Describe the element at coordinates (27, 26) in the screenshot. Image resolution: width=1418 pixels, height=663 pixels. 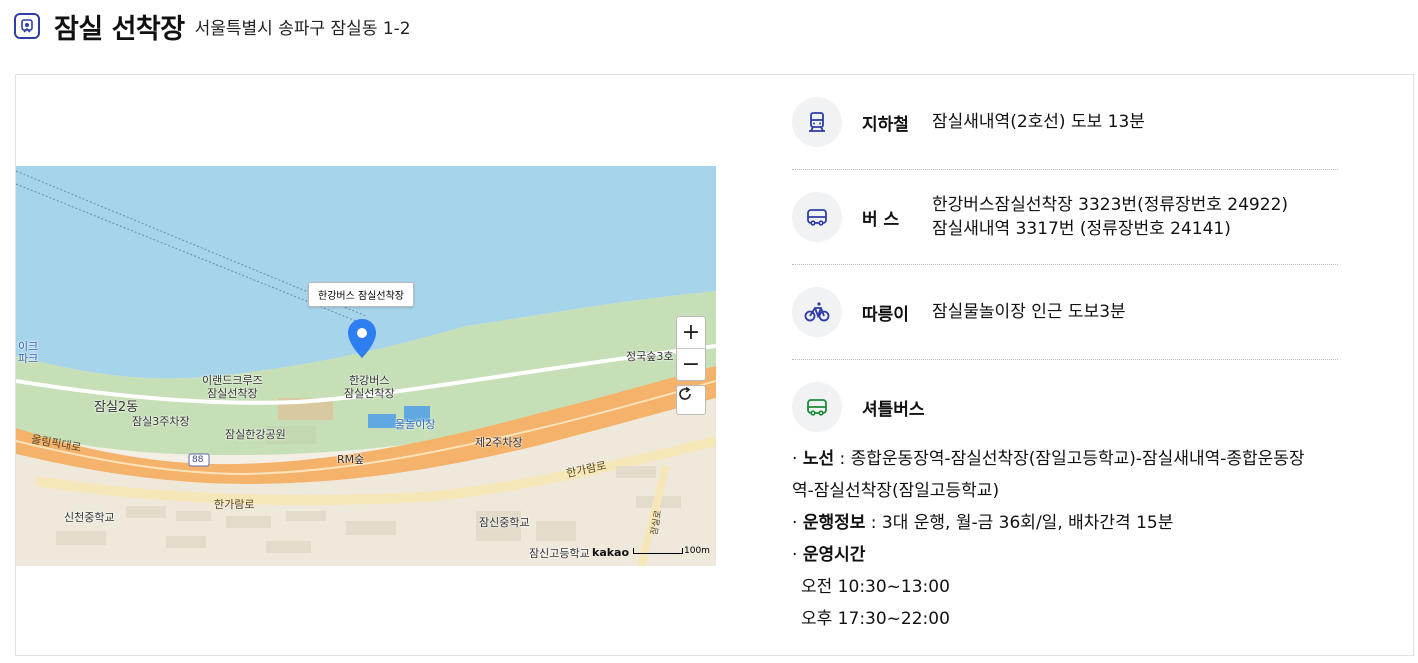
I see `location-pin-icon` at that location.